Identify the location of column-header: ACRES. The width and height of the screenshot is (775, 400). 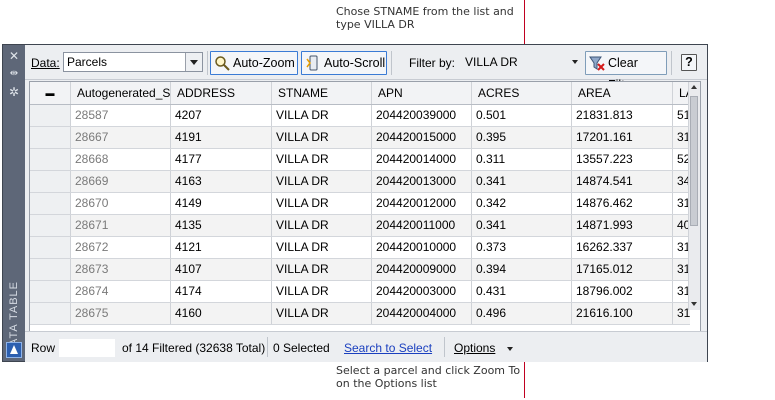
(522, 93).